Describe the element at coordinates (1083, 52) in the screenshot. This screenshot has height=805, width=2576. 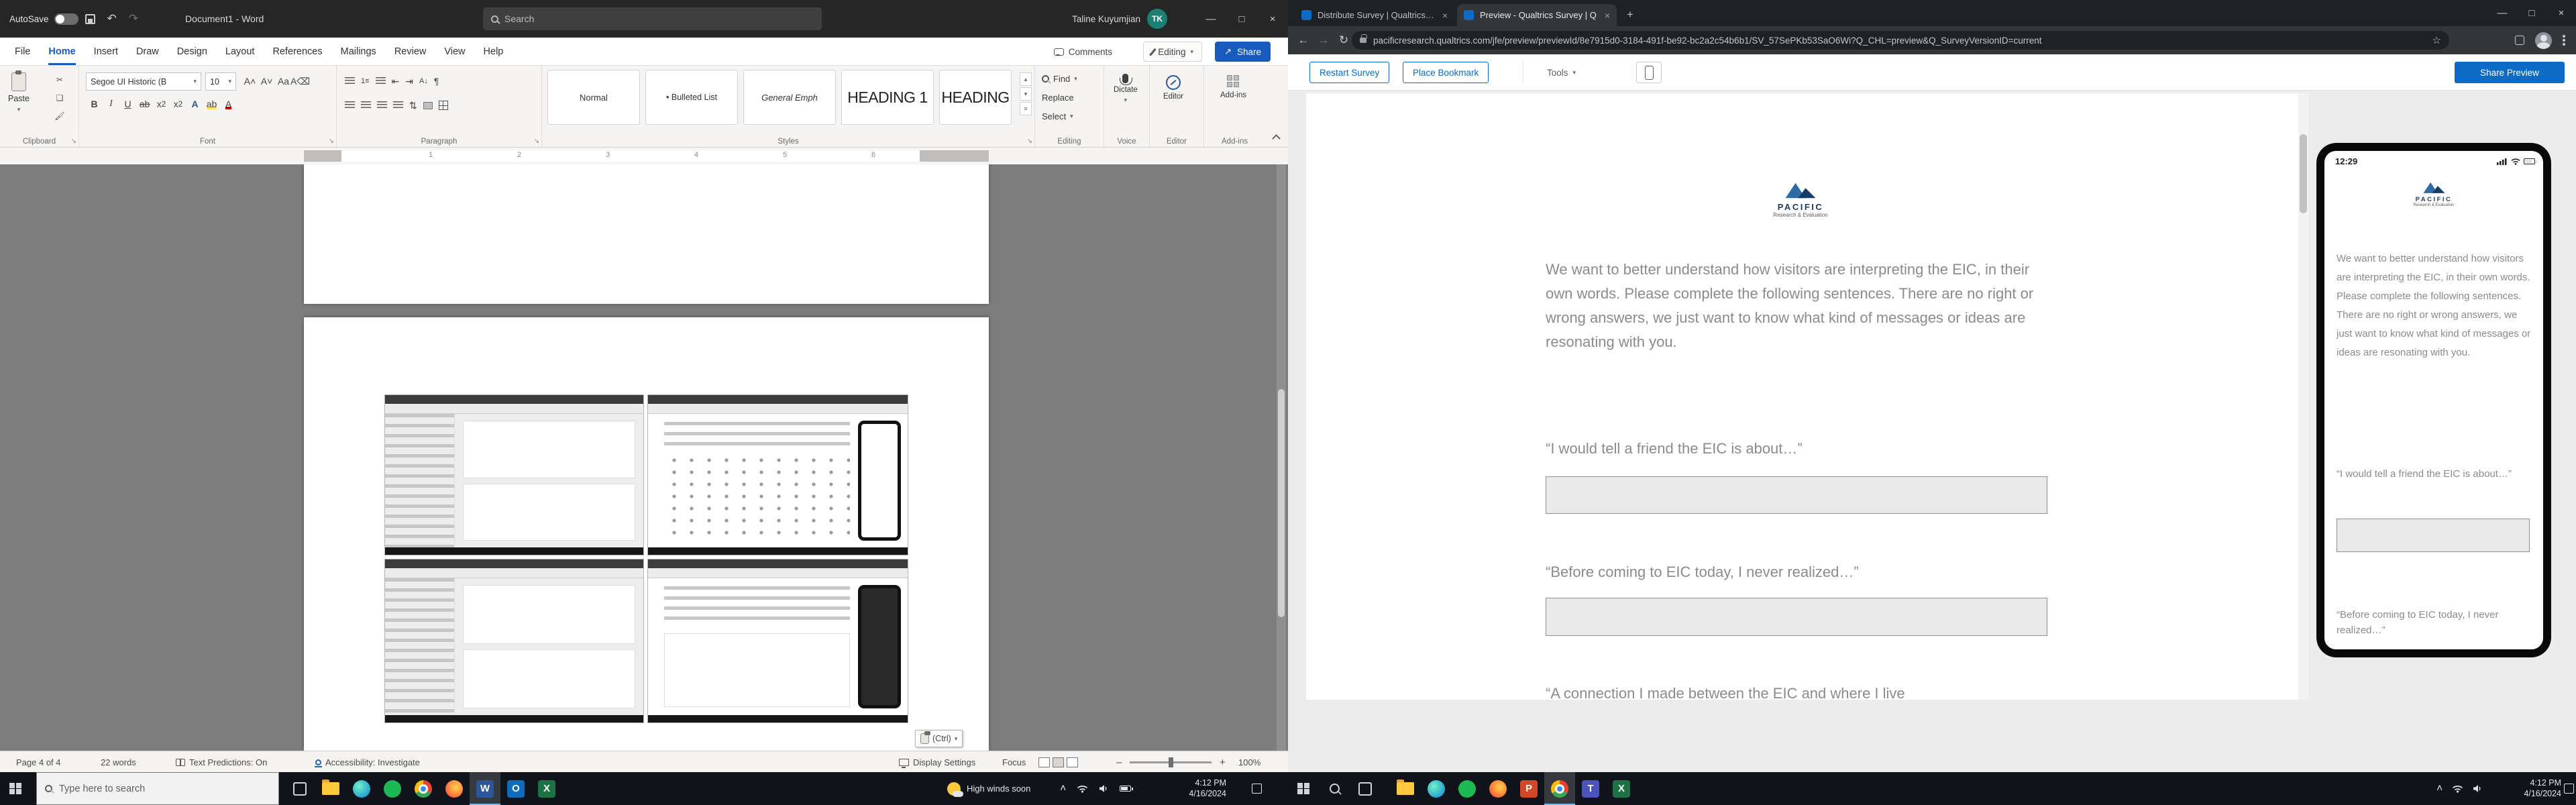
I see `comments-button: Comments` at that location.